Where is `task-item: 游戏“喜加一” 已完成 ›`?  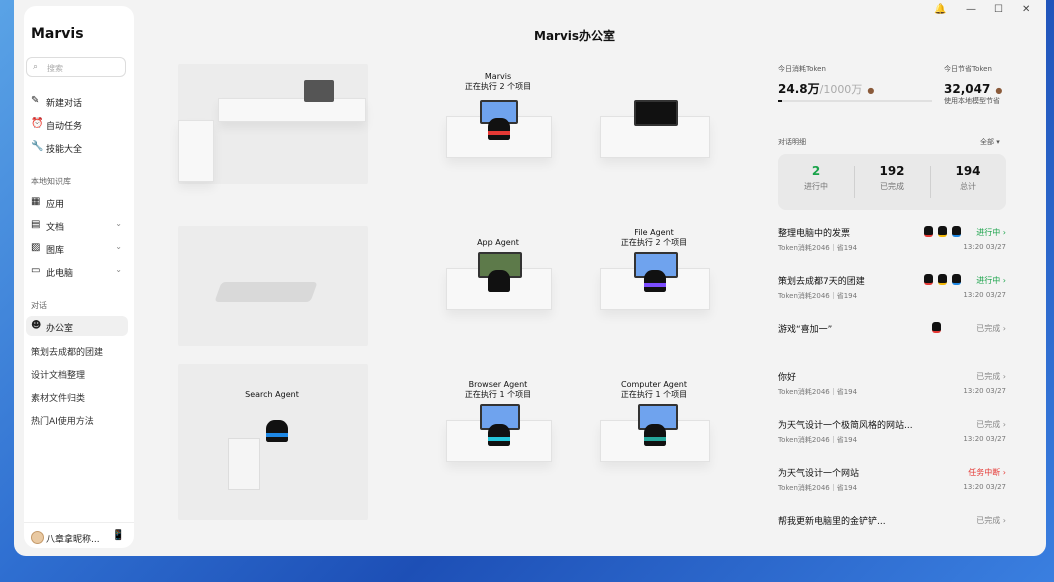 task-item: 游戏“喜加一” 已完成 › is located at coordinates (892, 342).